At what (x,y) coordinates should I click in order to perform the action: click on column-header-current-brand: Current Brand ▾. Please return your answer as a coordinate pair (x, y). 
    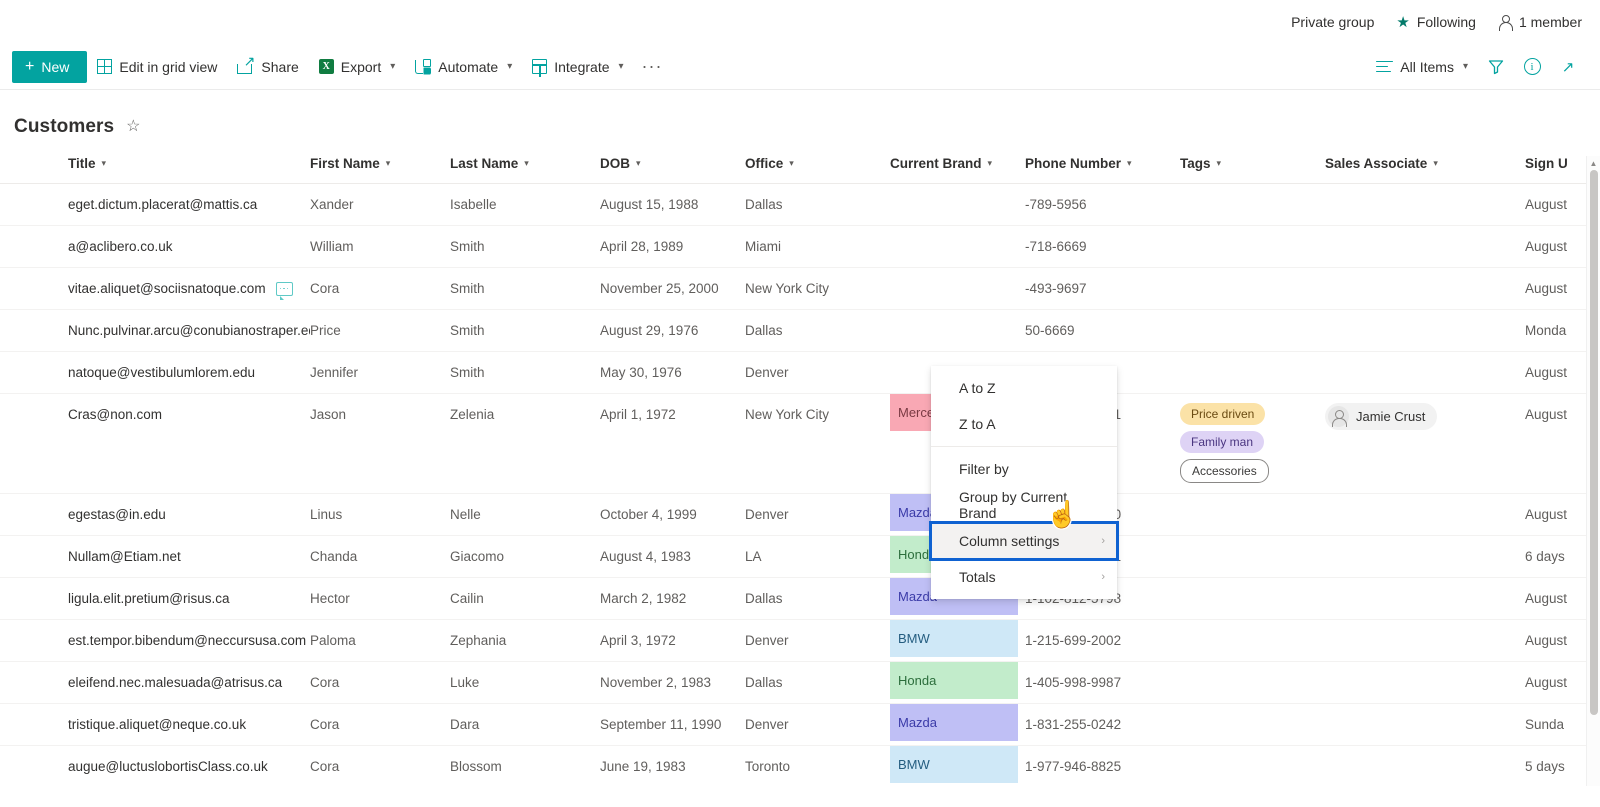
    Looking at the image, I should click on (957, 170).